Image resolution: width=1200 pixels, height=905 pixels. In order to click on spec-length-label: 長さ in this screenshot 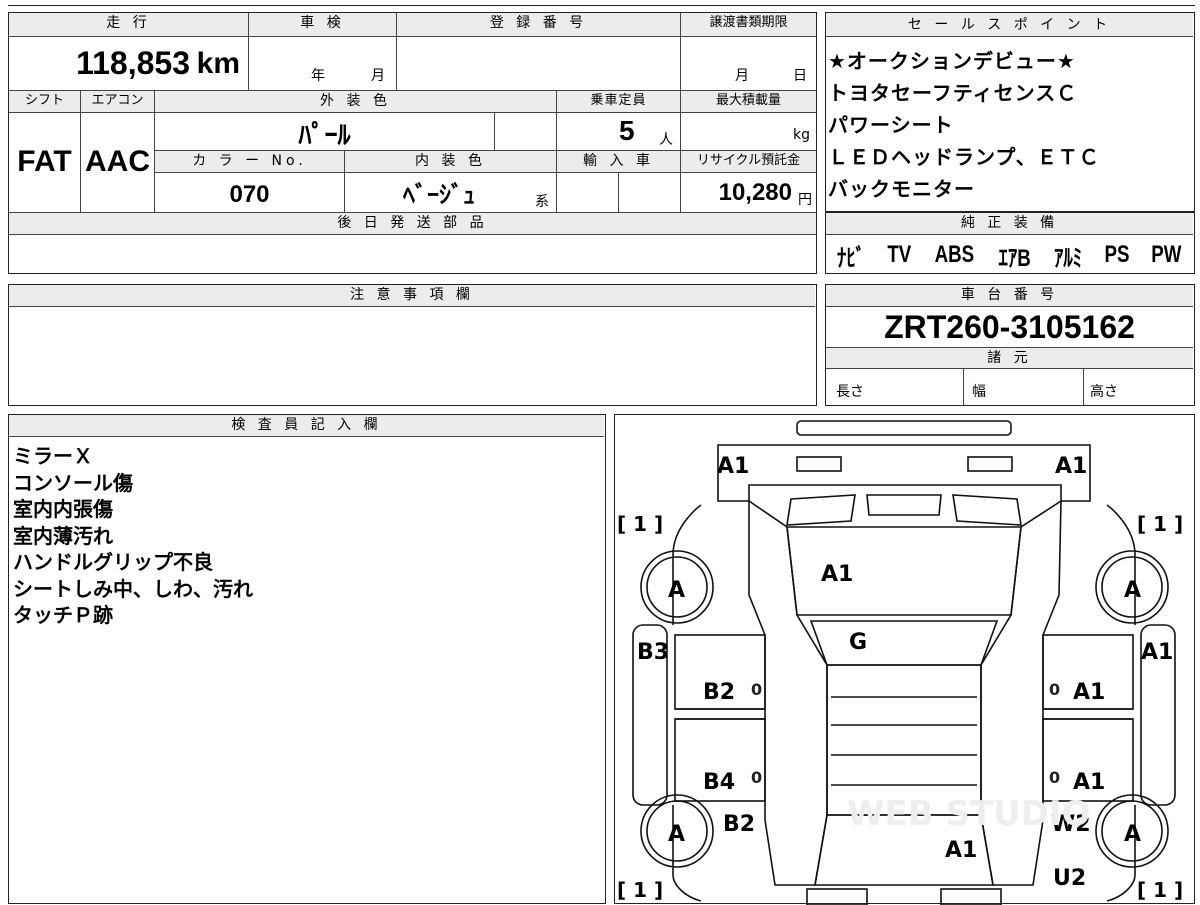, I will do `click(850, 392)`.